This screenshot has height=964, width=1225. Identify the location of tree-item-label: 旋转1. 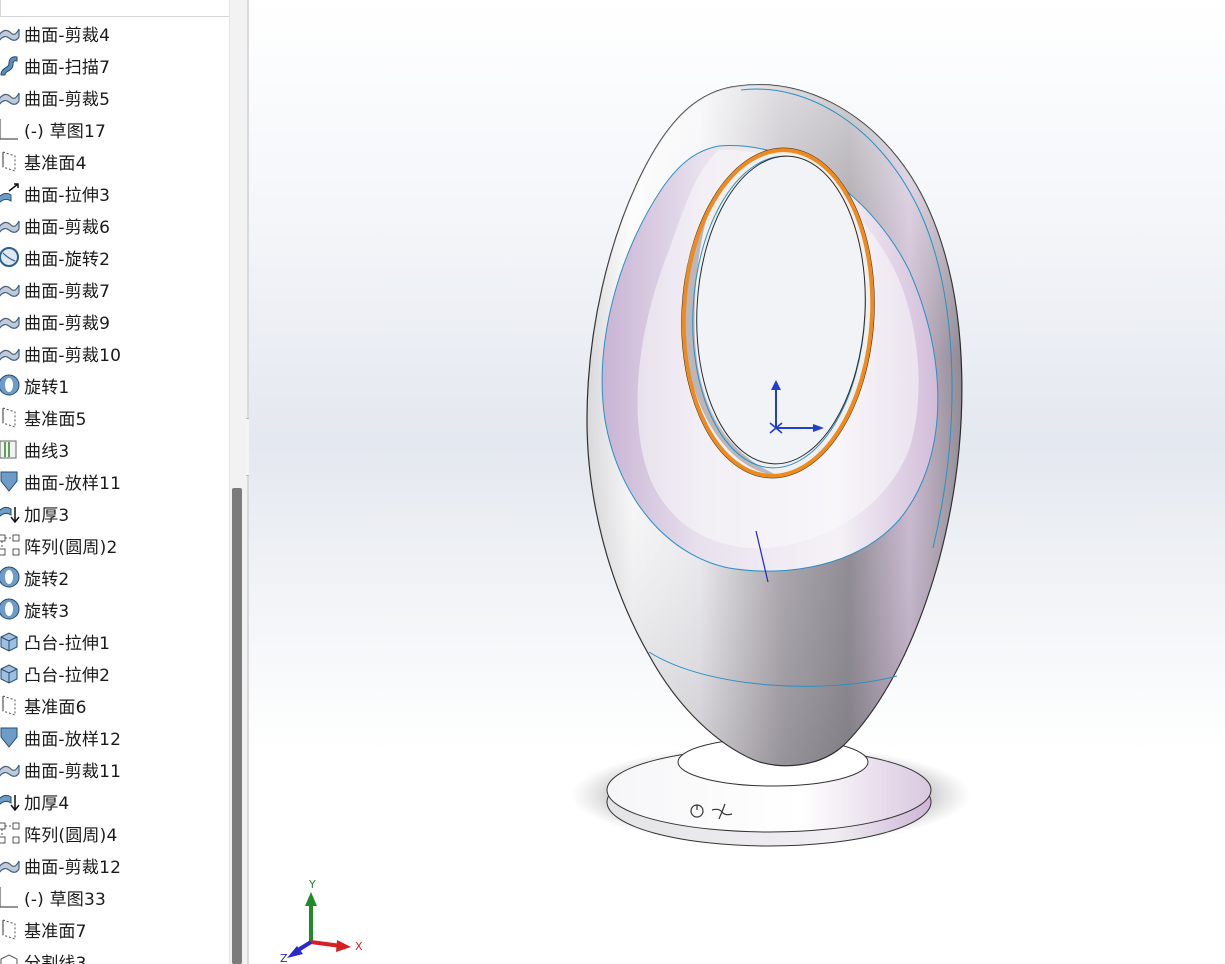
(47, 387).